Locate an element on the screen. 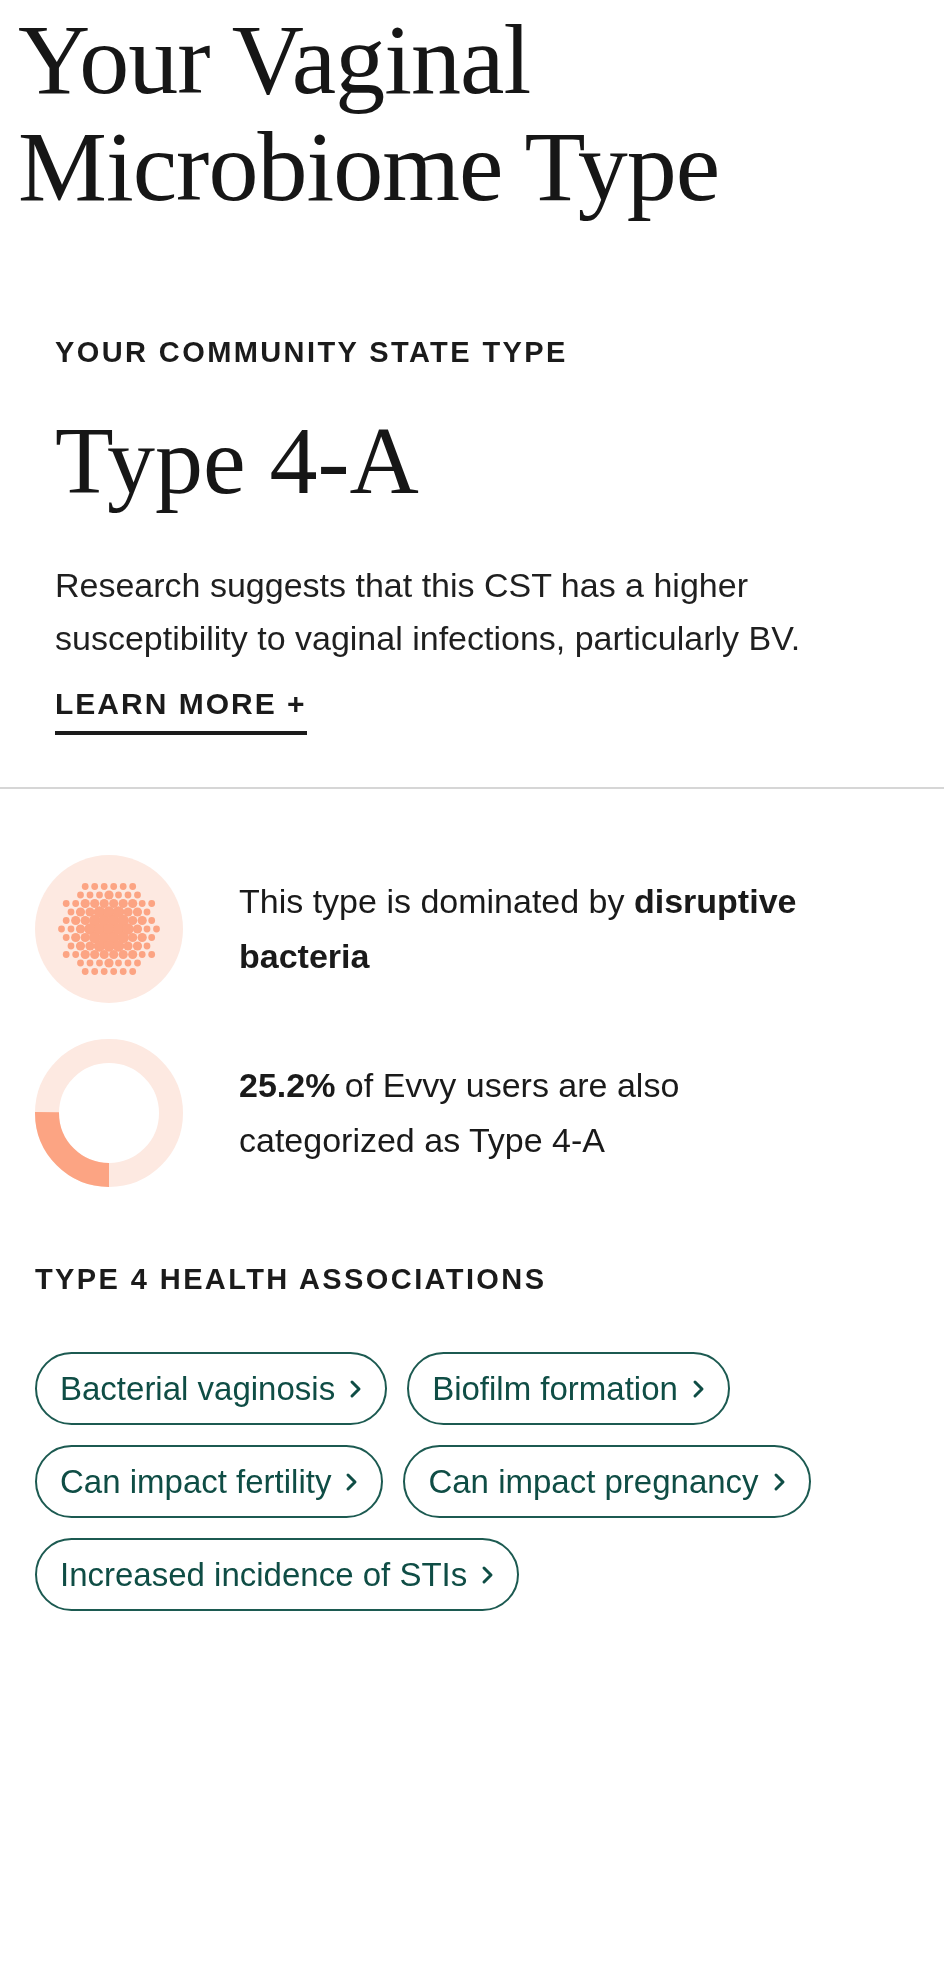 This screenshot has width=944, height=1972. association-chip: Can impact fertility is located at coordinates (209, 1481).